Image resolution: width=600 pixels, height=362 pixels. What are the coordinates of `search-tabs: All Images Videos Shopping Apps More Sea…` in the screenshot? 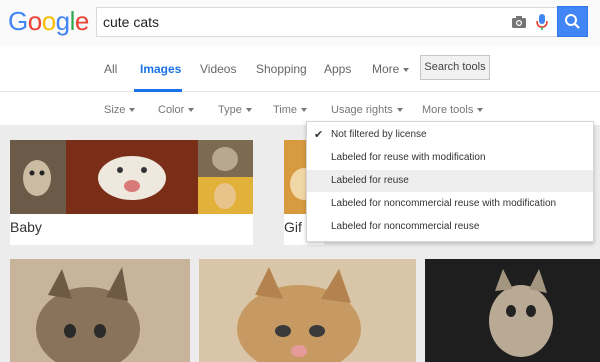 It's located at (300, 69).